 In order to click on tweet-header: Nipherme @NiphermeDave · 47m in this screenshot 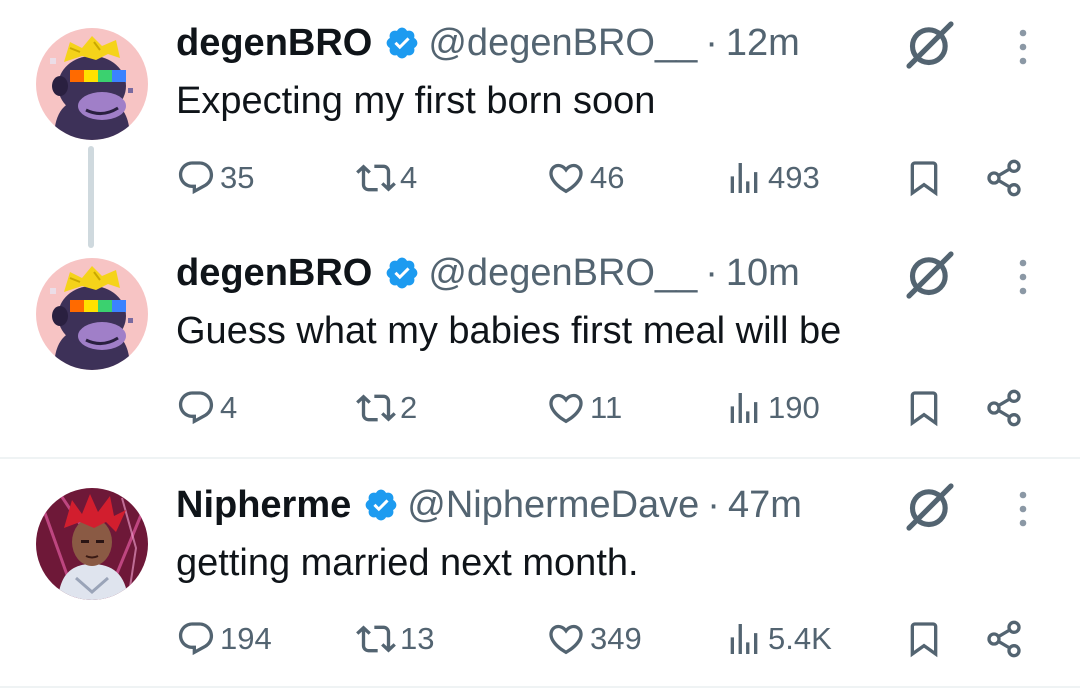, I will do `click(489, 505)`.